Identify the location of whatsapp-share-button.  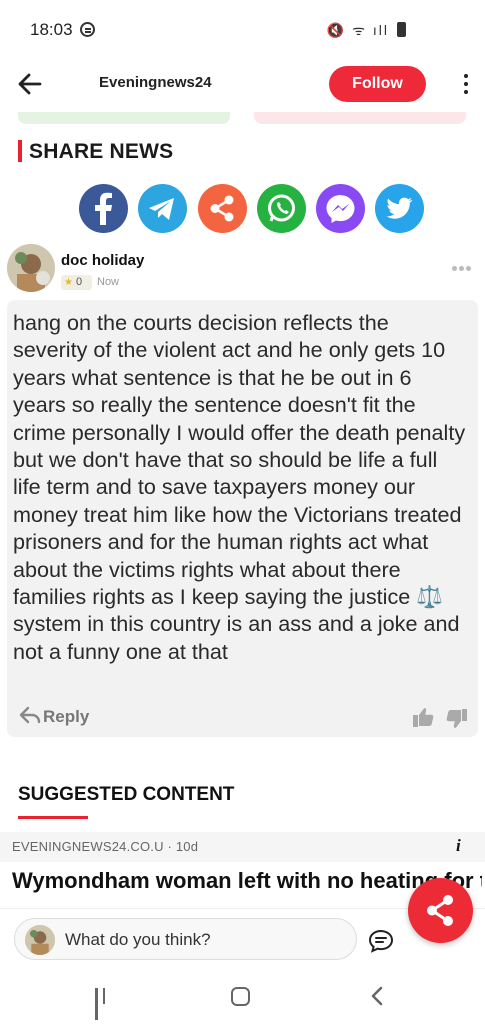
(281, 208).